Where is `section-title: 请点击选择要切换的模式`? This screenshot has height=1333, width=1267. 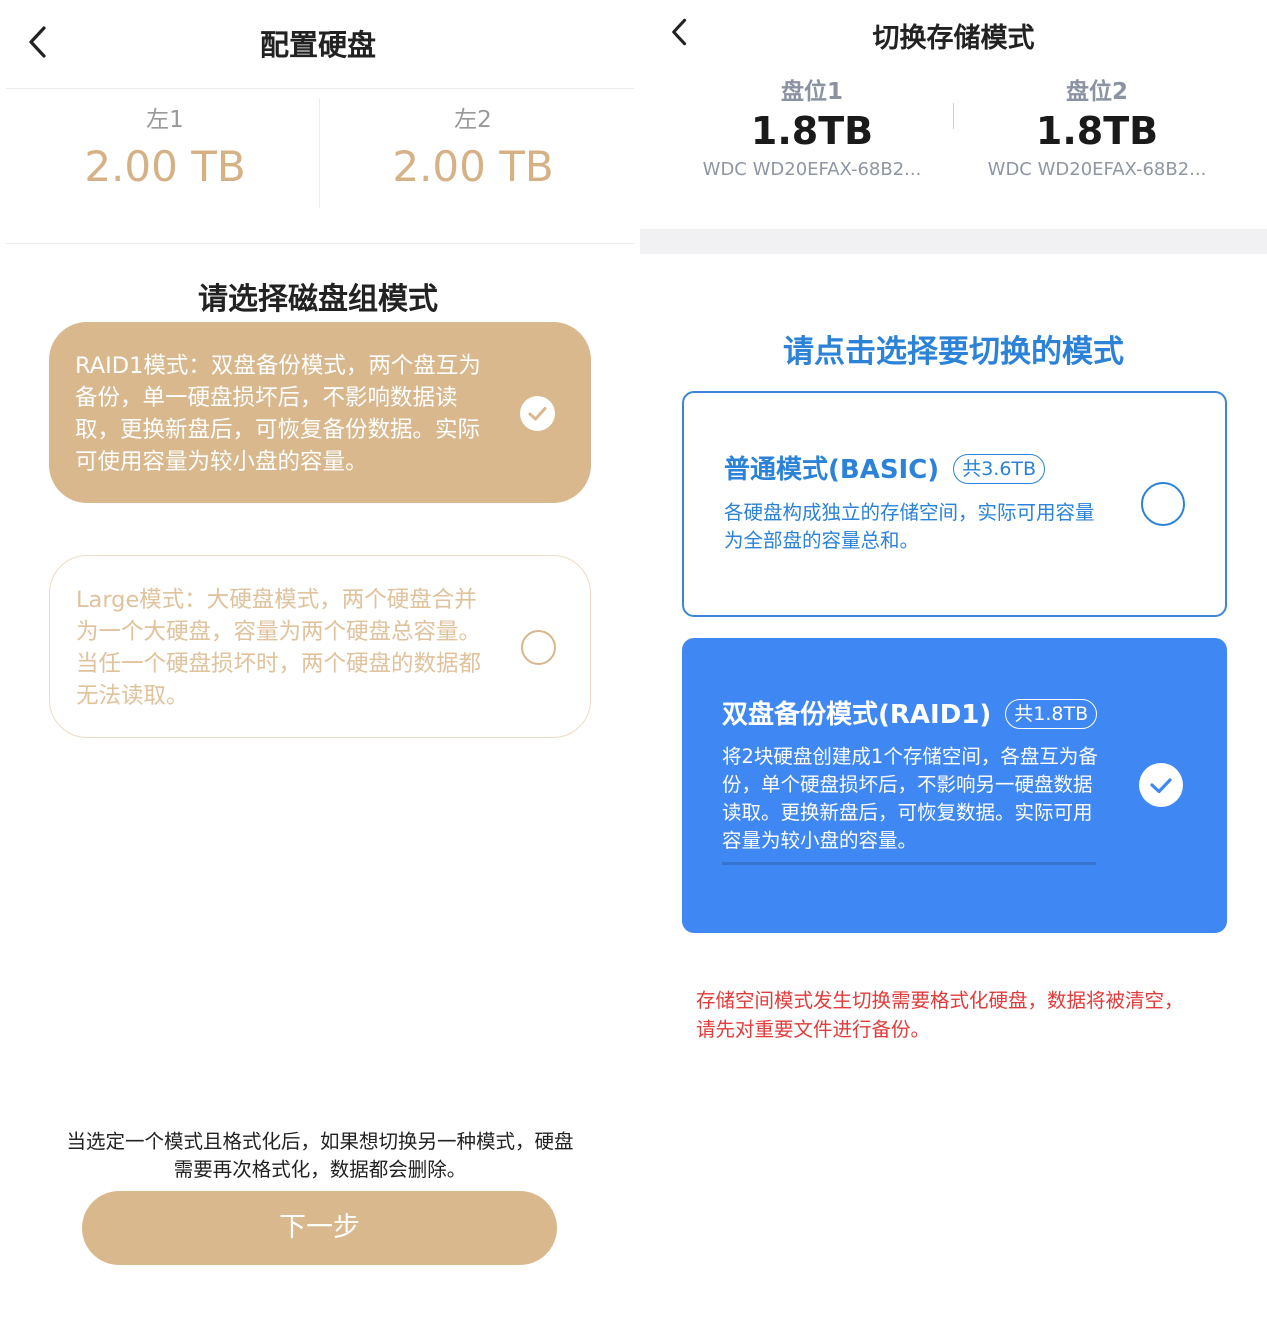
section-title: 请点击选择要切换的模式 is located at coordinates (953, 352).